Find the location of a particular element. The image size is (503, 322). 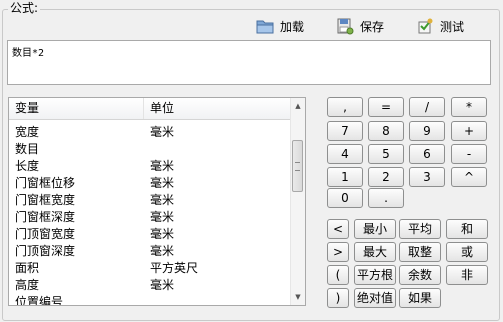

keypad-function-button: ) is located at coordinates (338, 298).